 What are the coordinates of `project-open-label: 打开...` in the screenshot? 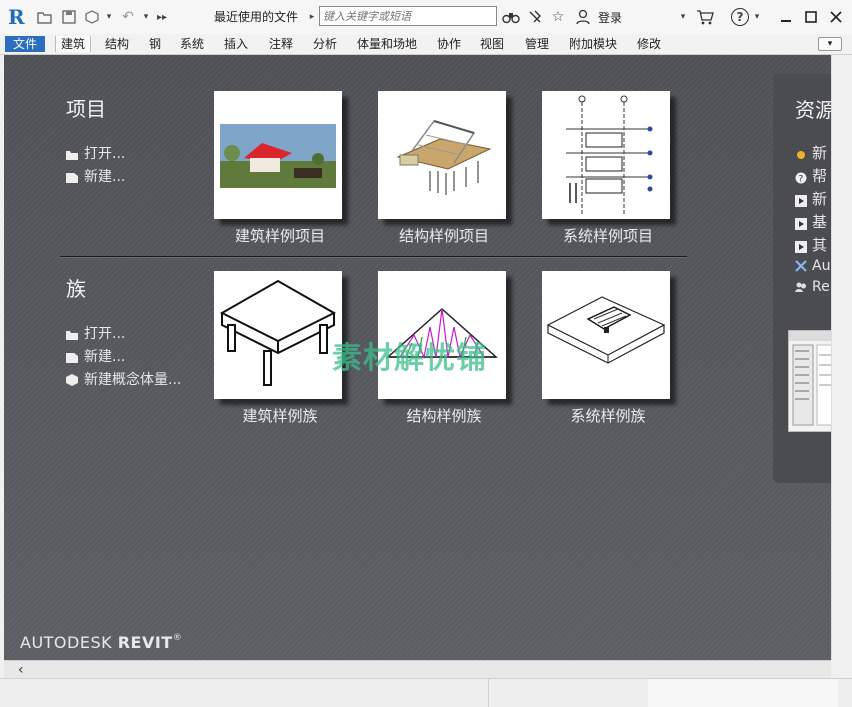 It's located at (105, 154).